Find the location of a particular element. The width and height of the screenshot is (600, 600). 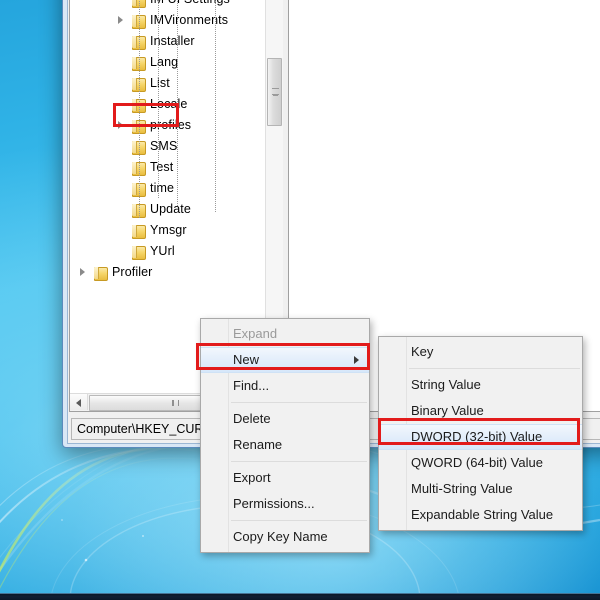

menu-item-label: DWORD (32-bit) Value is located at coordinates (477, 436).